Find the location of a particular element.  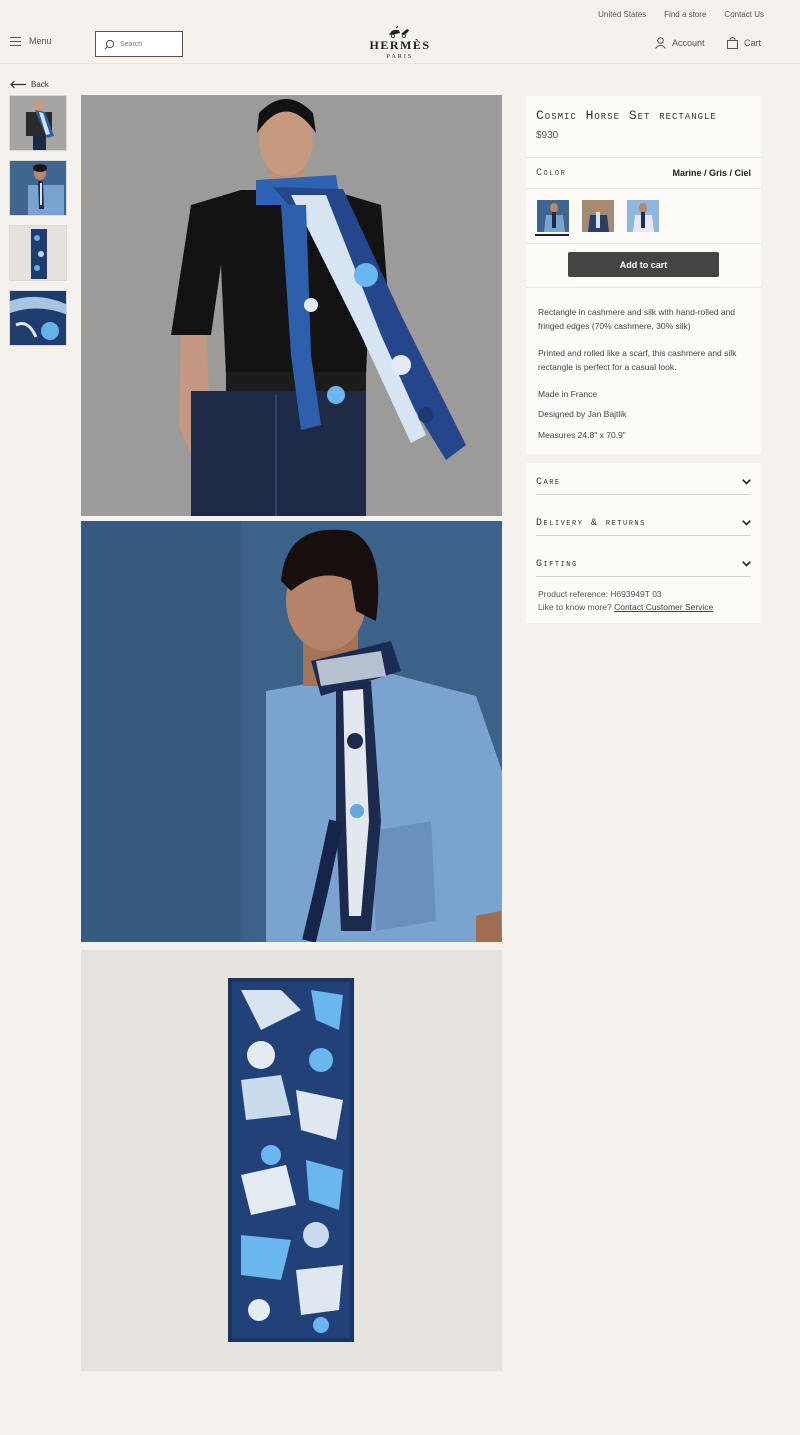

contact-customer-service-link: Contact Customer Service is located at coordinates (663, 607).